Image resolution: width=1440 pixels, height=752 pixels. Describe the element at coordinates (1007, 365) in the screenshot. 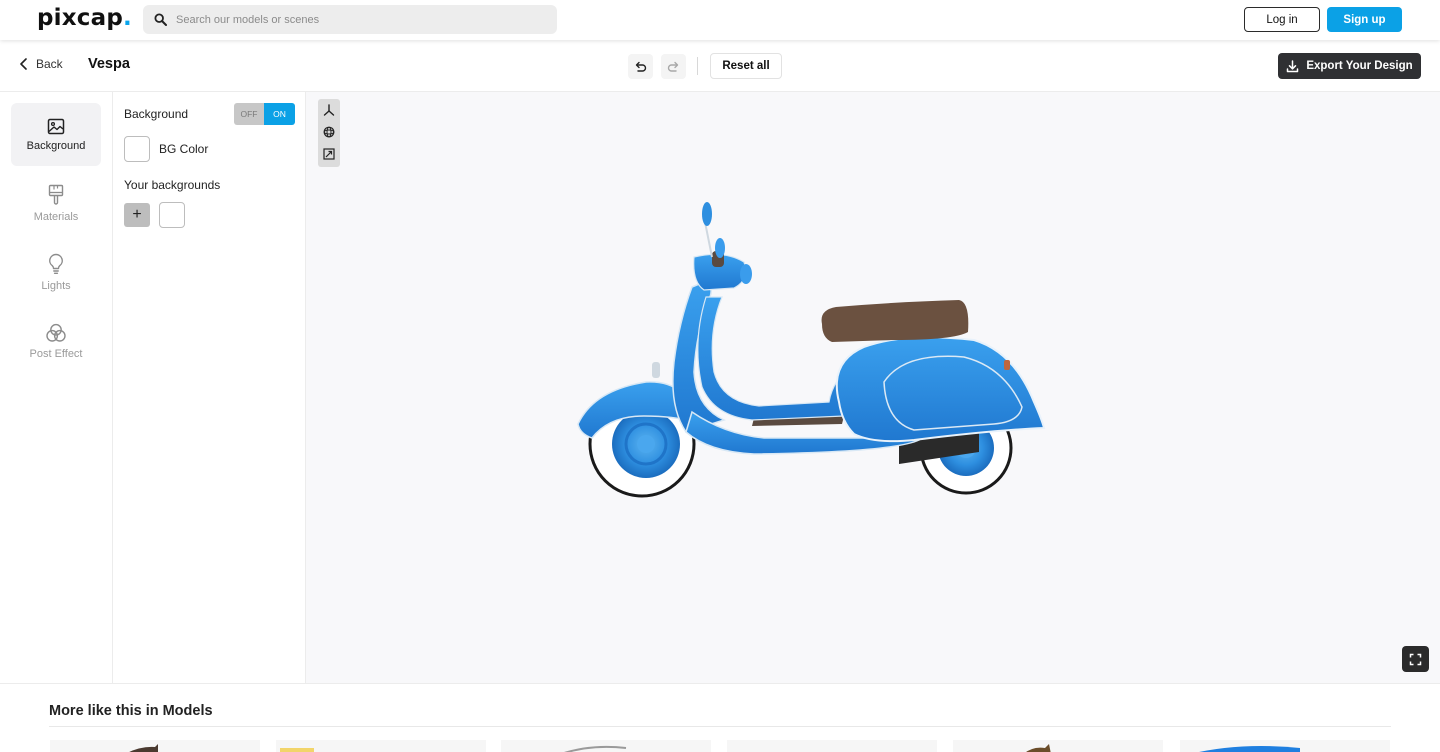

I see `tail-light` at that location.